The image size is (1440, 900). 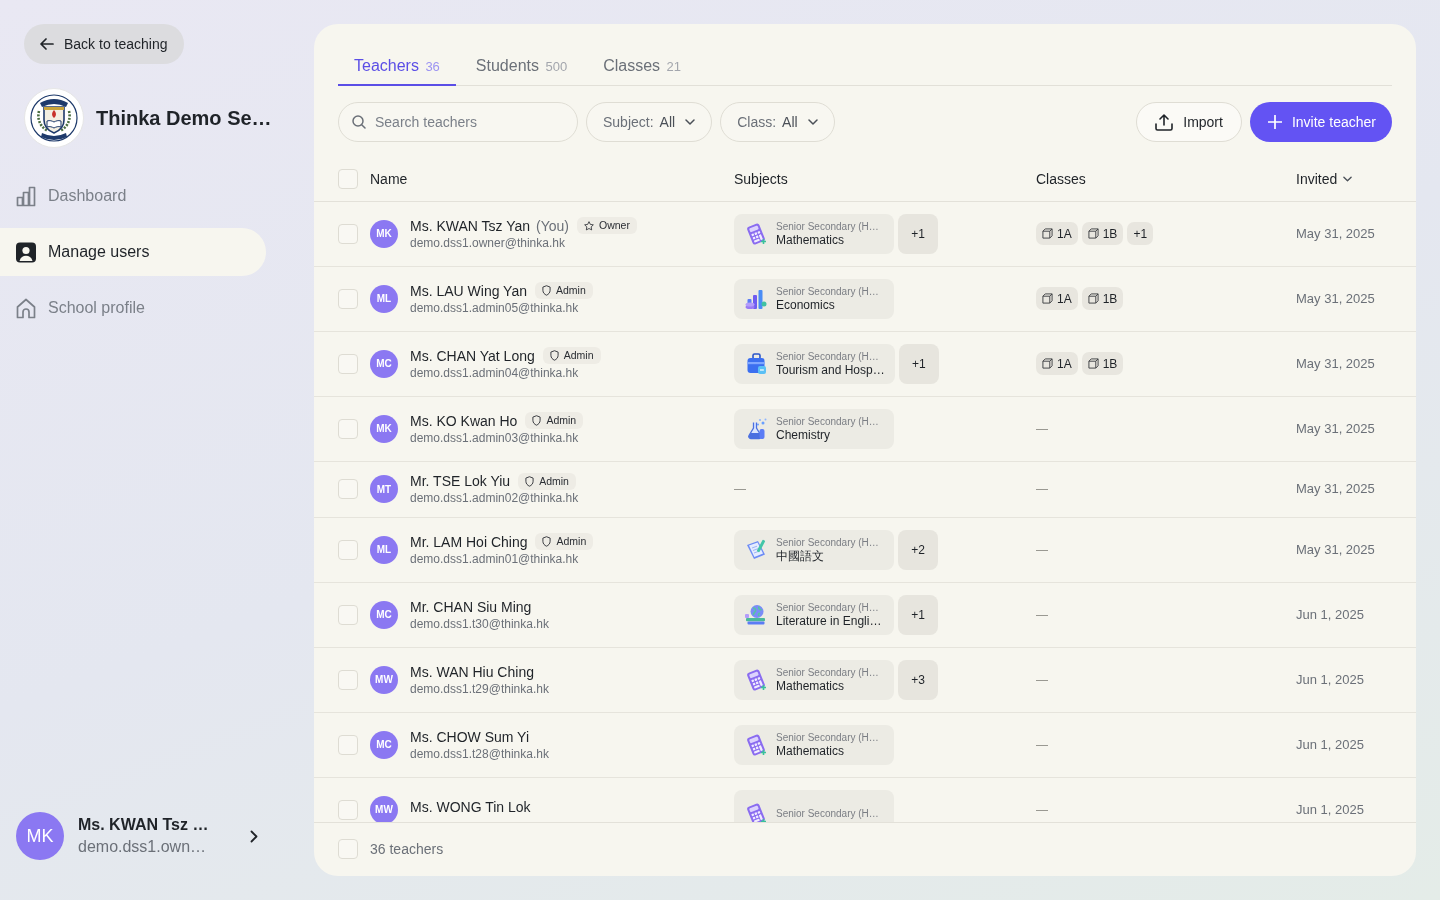 I want to click on star-icon, so click(x=589, y=225).